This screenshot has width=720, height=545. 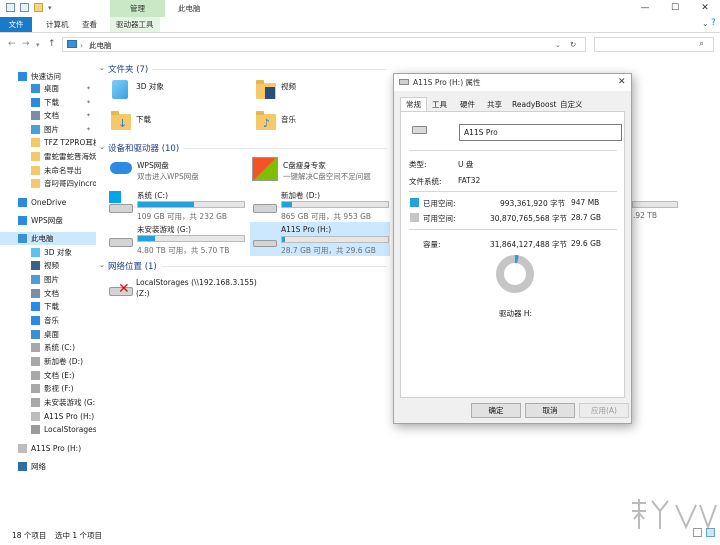 I want to click on filesystem-label: 文件系统:, so click(x=425, y=181).